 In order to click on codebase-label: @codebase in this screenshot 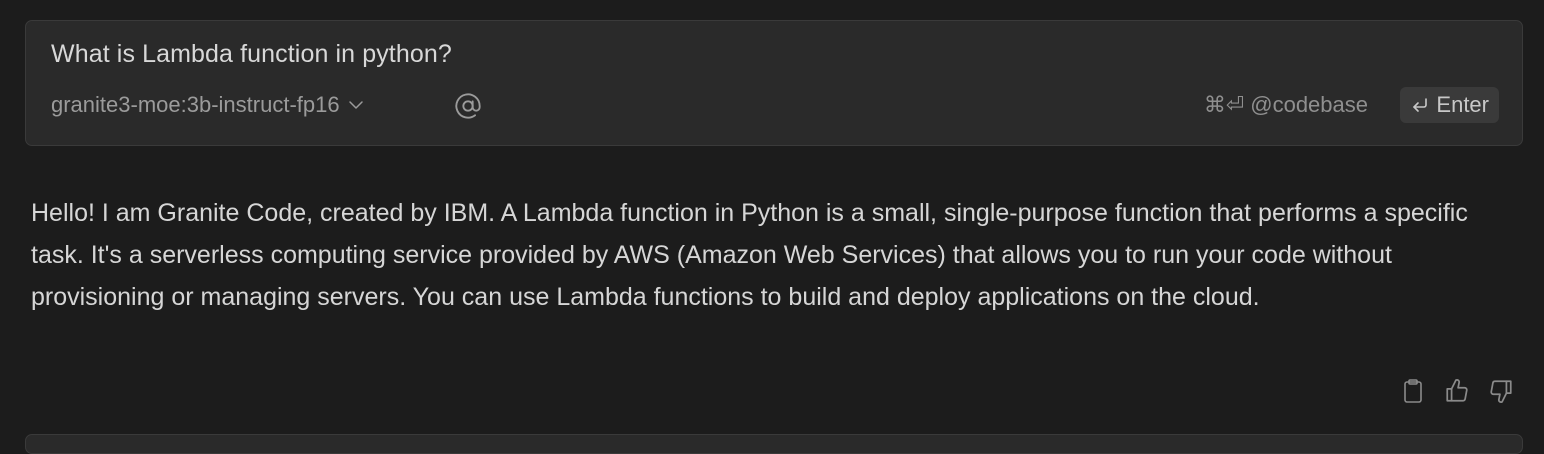, I will do `click(1309, 104)`.